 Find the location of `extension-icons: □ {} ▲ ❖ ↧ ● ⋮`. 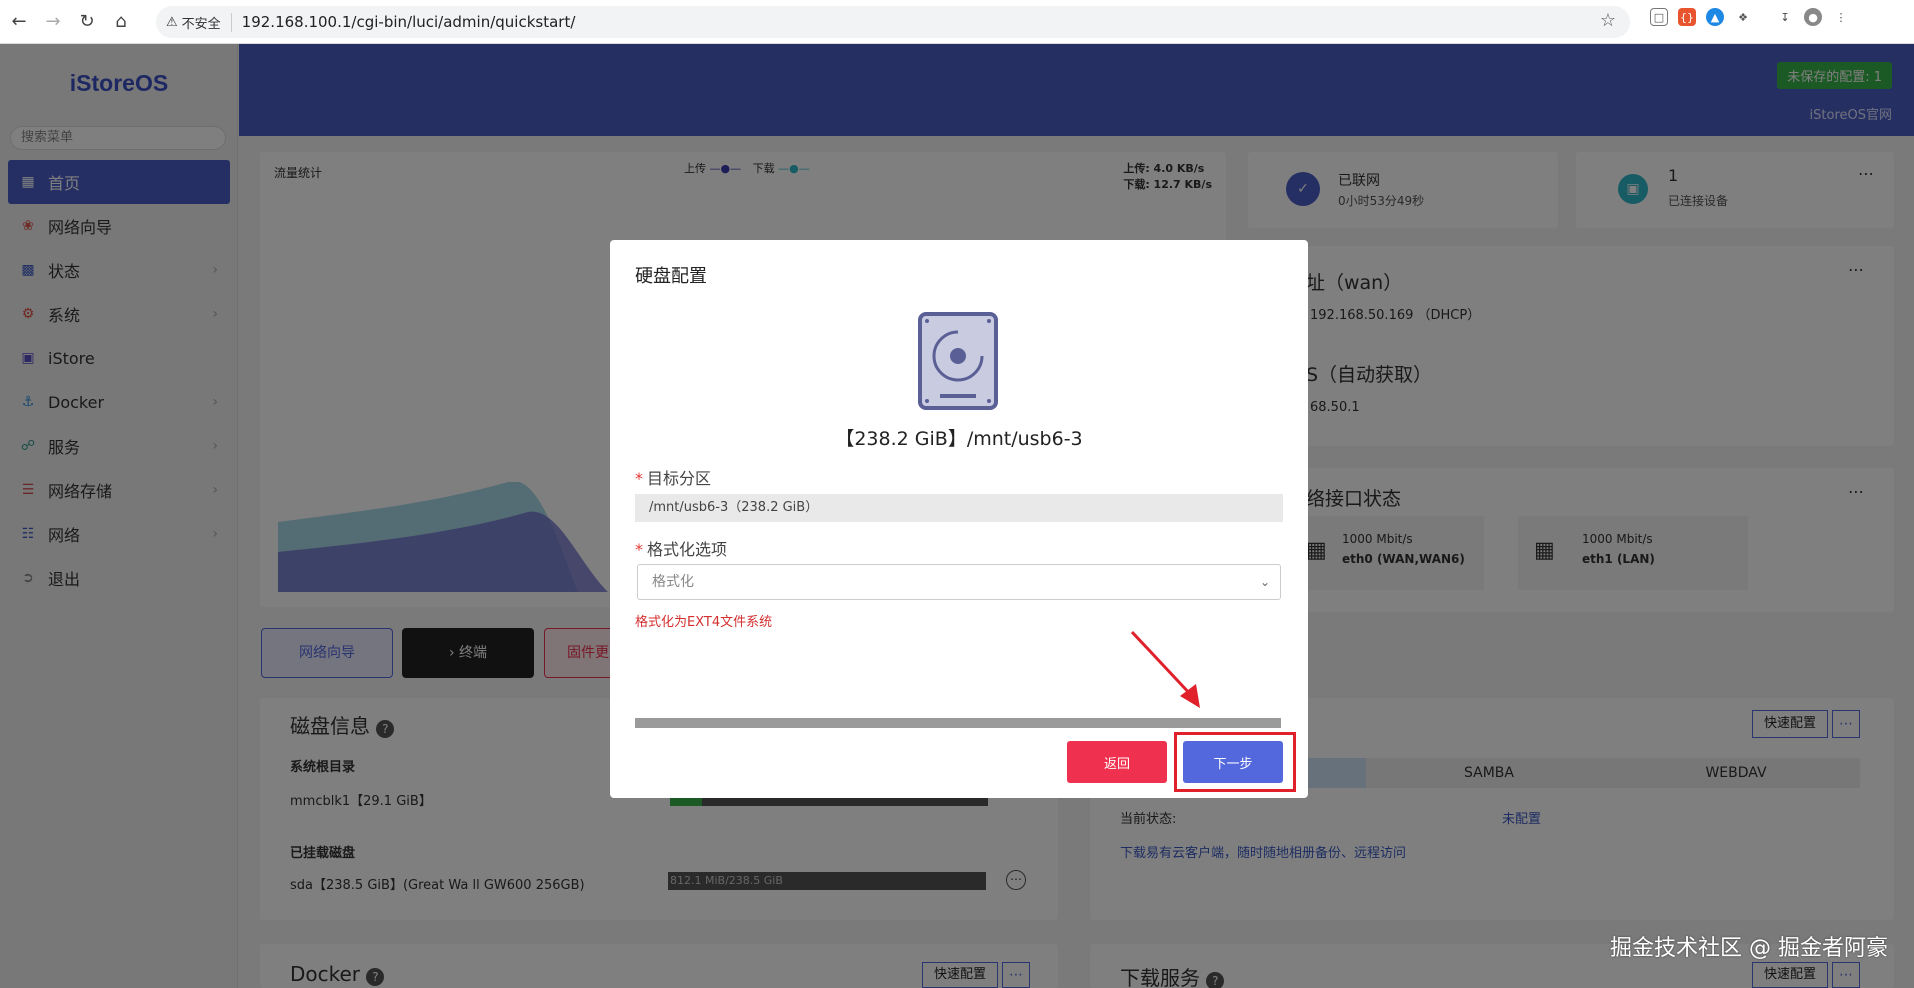

extension-icons: □ {} ▲ ❖ ↧ ● ⋮ is located at coordinates (1750, 17).